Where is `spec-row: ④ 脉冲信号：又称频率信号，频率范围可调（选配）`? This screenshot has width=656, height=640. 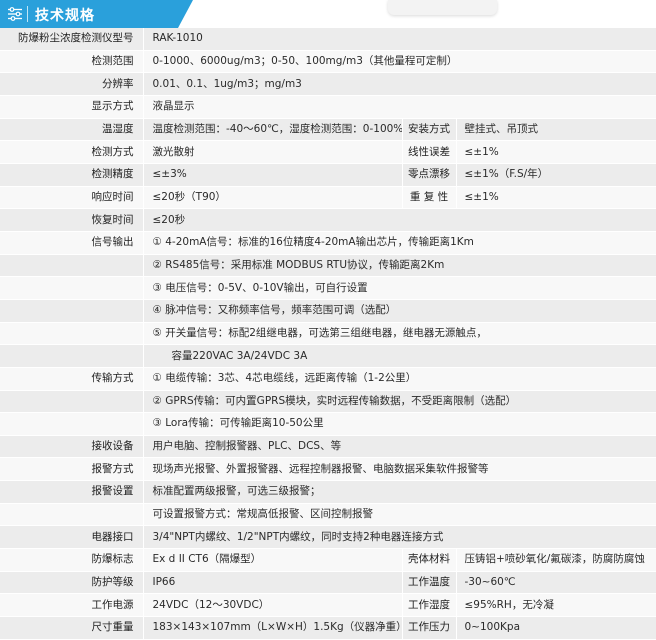
spec-row: ④ 脉冲信号：又称频率信号，频率范围可调（选配） is located at coordinates (328, 311).